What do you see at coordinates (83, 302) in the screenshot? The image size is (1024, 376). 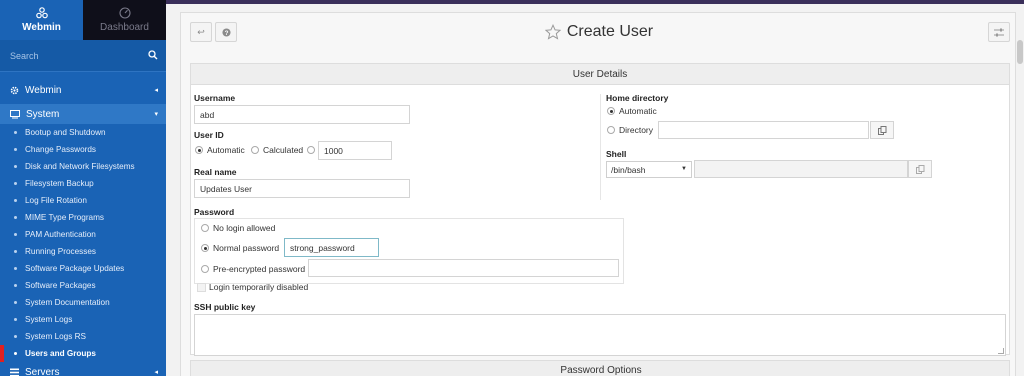 I see `sidebar-item-system-docs: System Documentation` at bounding box center [83, 302].